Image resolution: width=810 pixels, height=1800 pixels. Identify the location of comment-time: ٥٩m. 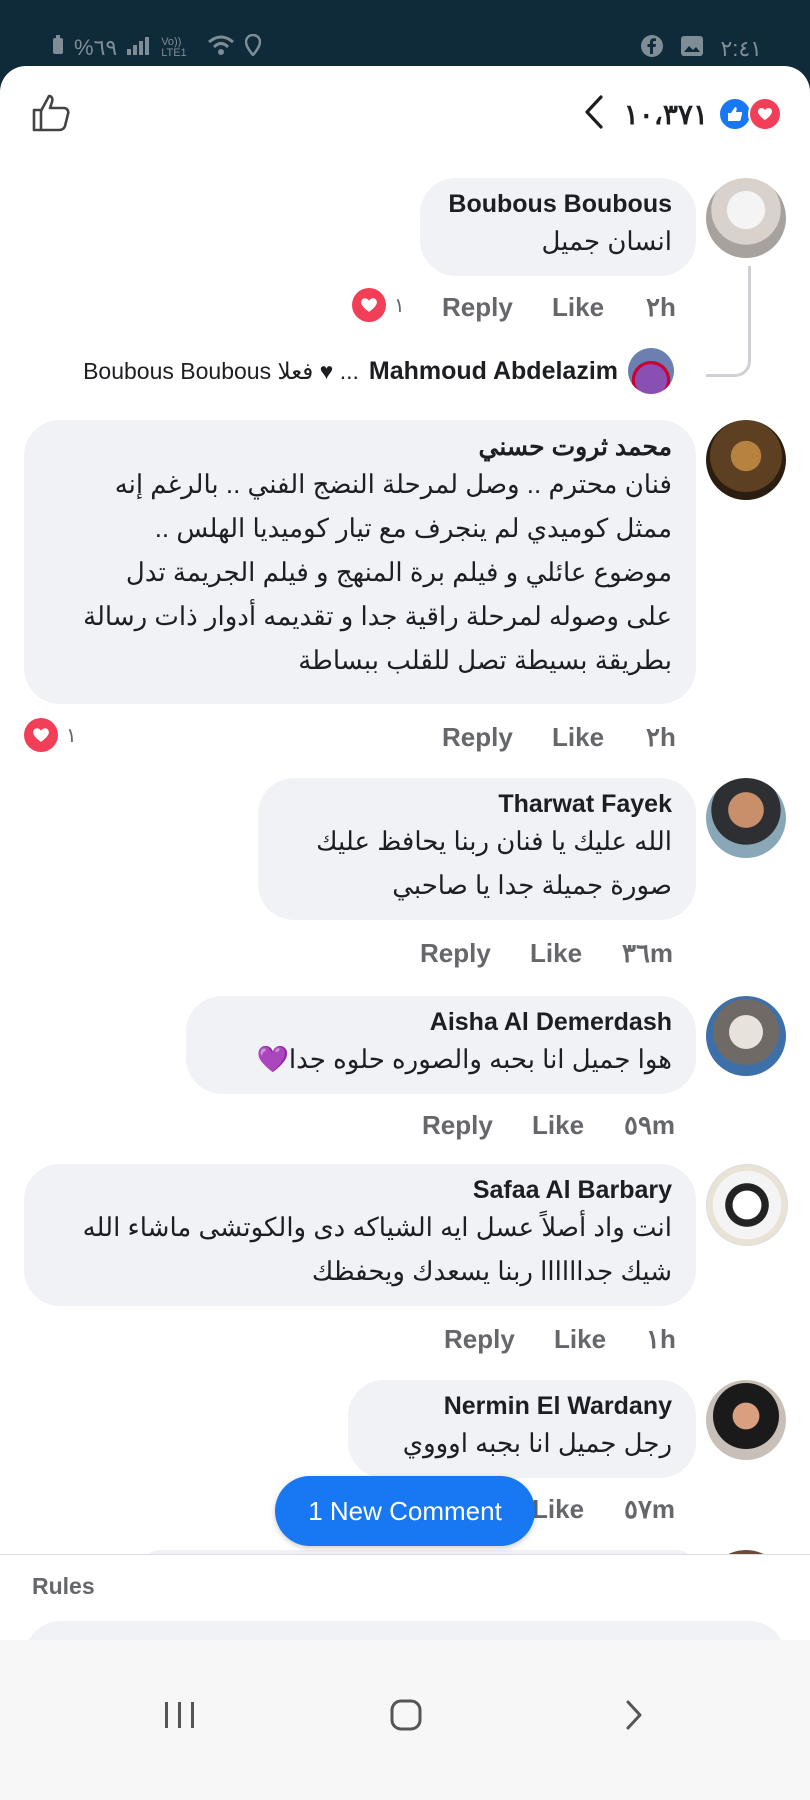
(650, 1125).